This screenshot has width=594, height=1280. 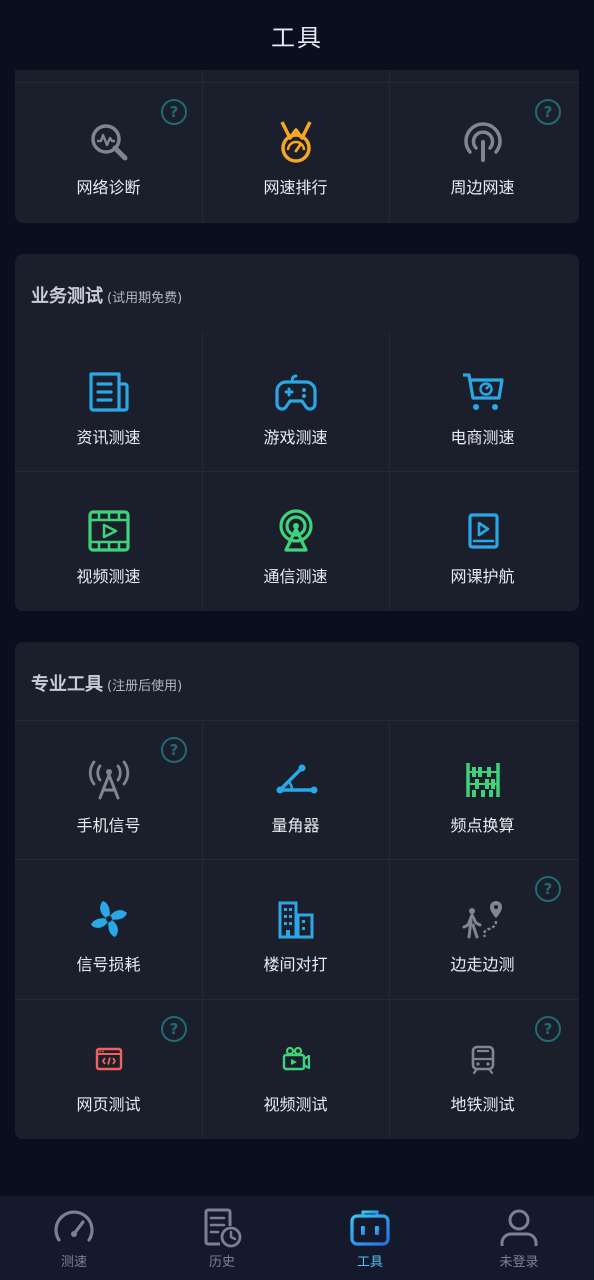 What do you see at coordinates (483, 531) in the screenshot?
I see `course-play-icon` at bounding box center [483, 531].